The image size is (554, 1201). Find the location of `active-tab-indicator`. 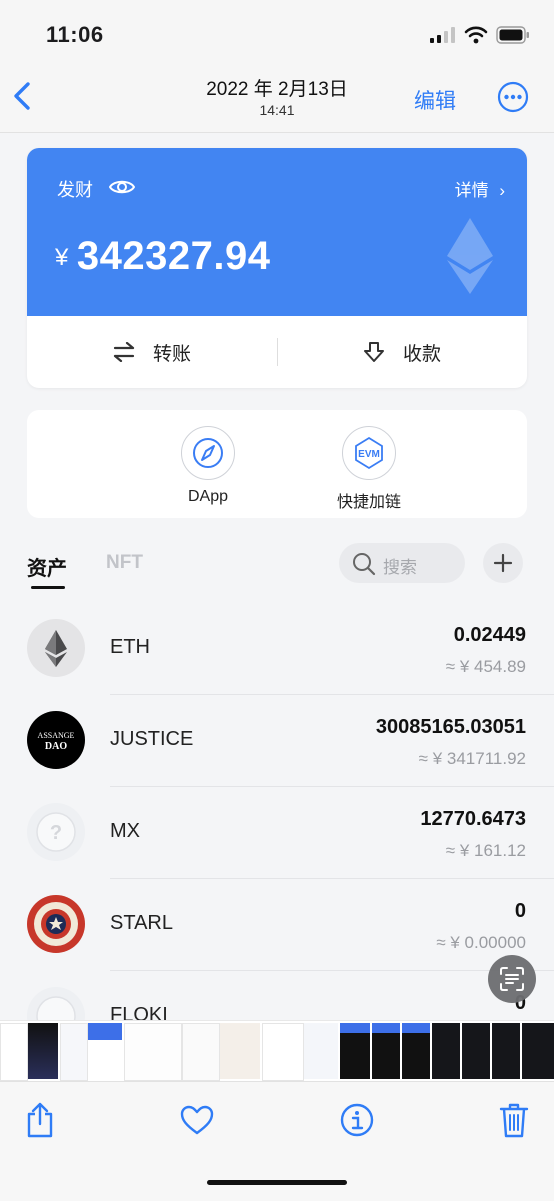

active-tab-indicator is located at coordinates (48, 587).